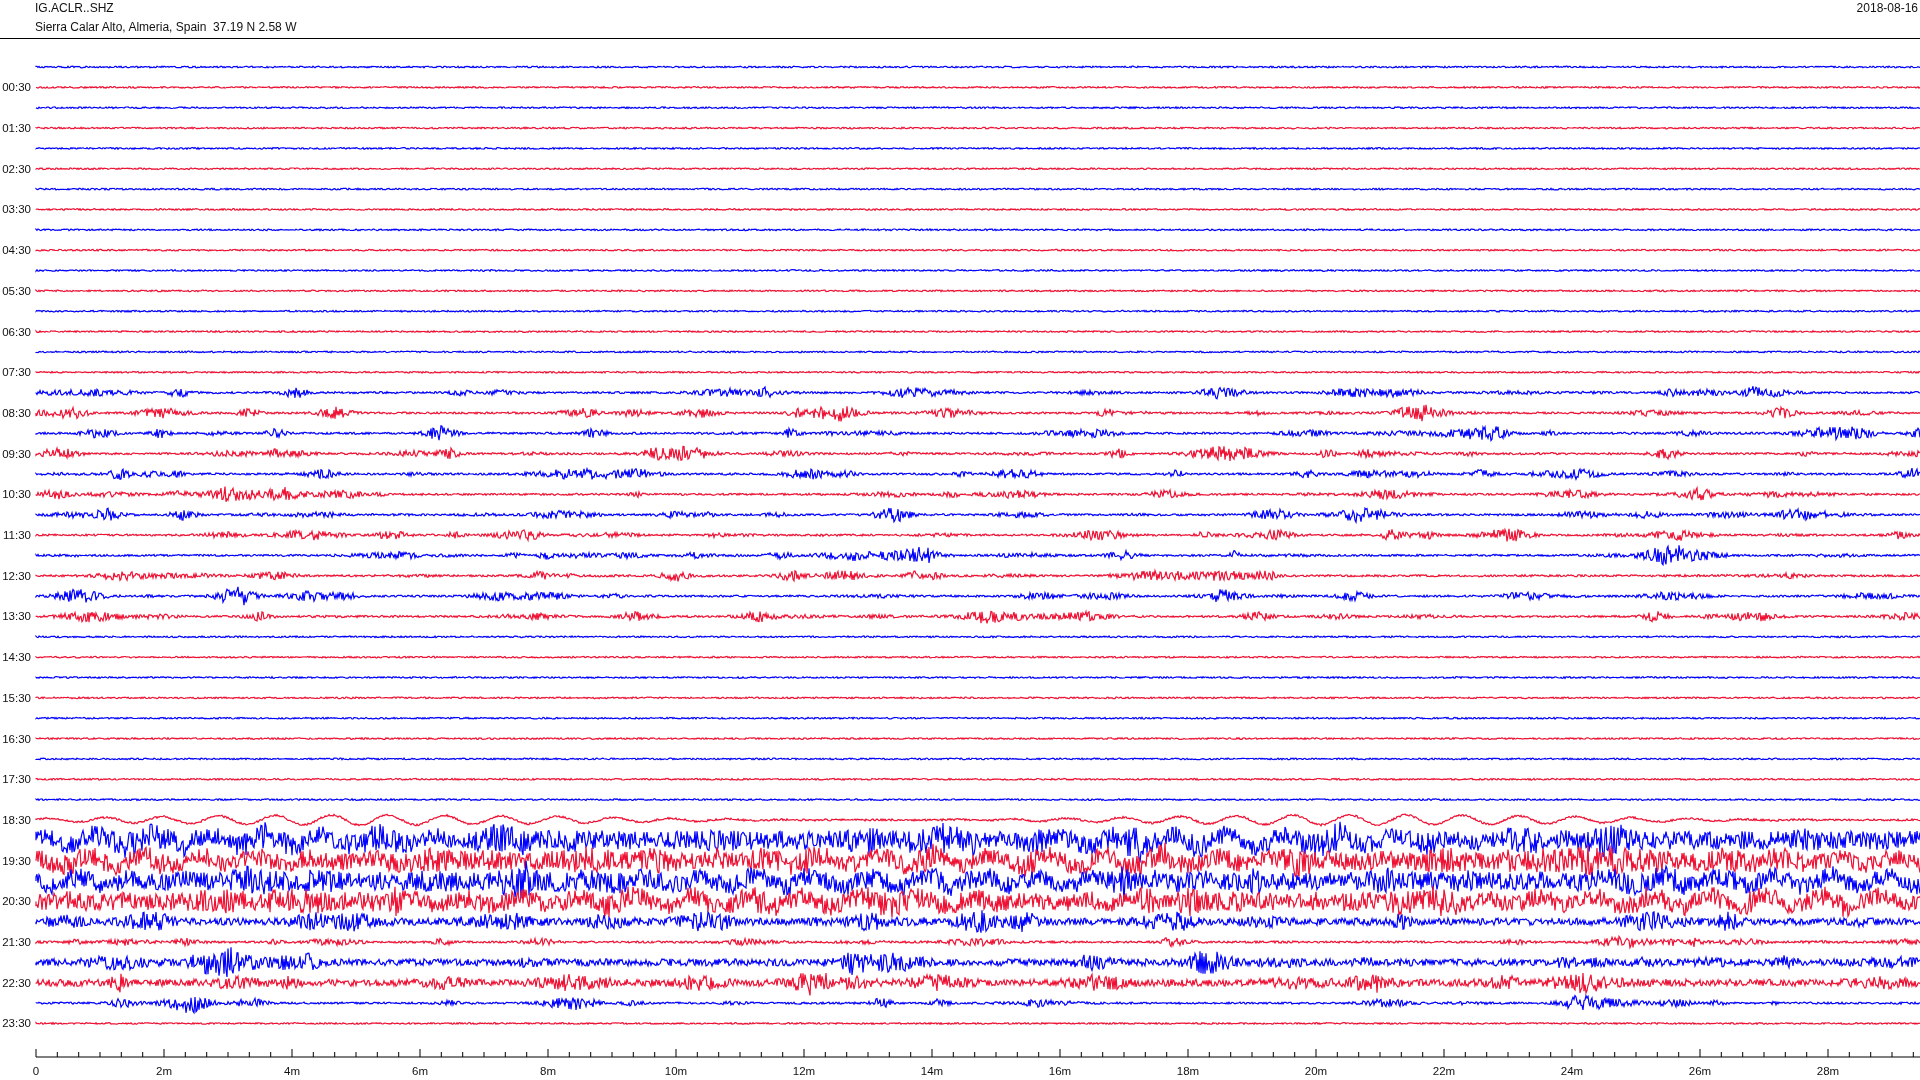  Describe the element at coordinates (932, 1071) in the screenshot. I see `tick-label: 14m` at that location.